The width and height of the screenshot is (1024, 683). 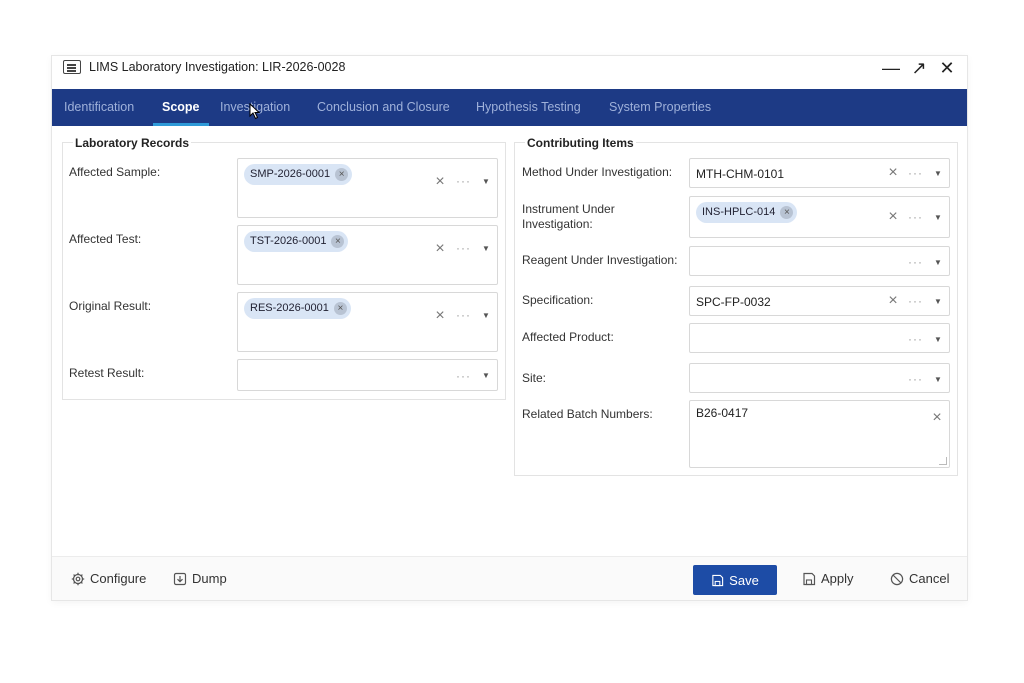 What do you see at coordinates (288, 241) in the screenshot?
I see `affected-test-chip-label: TST-2026-0001` at bounding box center [288, 241].